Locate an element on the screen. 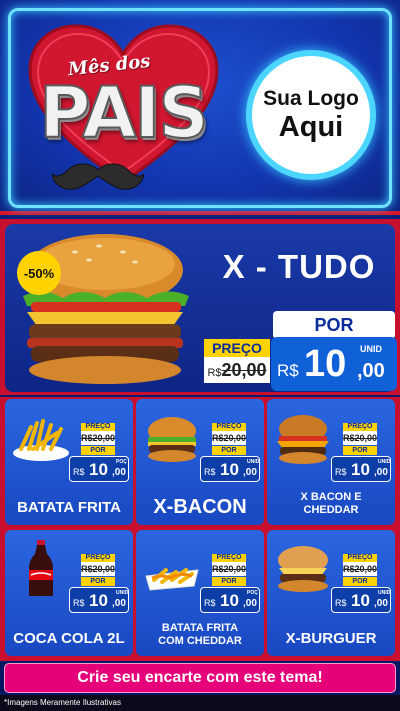 The image size is (400, 711). mustache-icon is located at coordinates (98, 176).